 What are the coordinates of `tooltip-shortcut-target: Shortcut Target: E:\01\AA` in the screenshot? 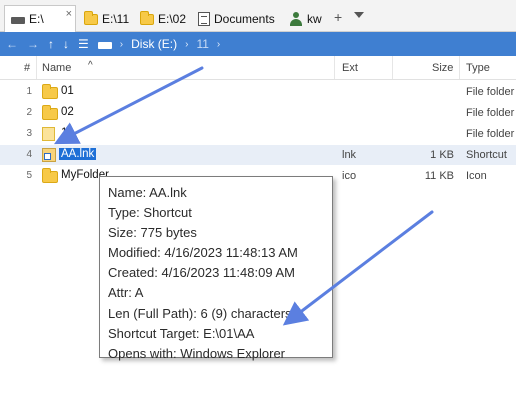 It's located at (181, 333).